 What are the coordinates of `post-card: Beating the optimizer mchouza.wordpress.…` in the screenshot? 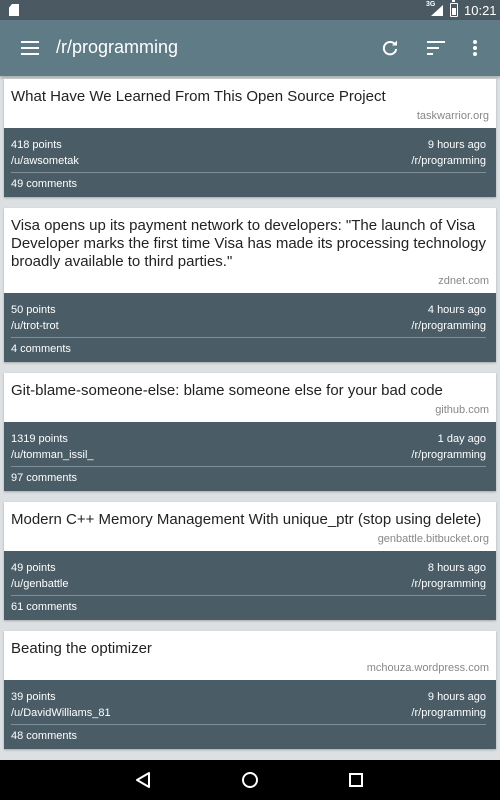 It's located at (250, 690).